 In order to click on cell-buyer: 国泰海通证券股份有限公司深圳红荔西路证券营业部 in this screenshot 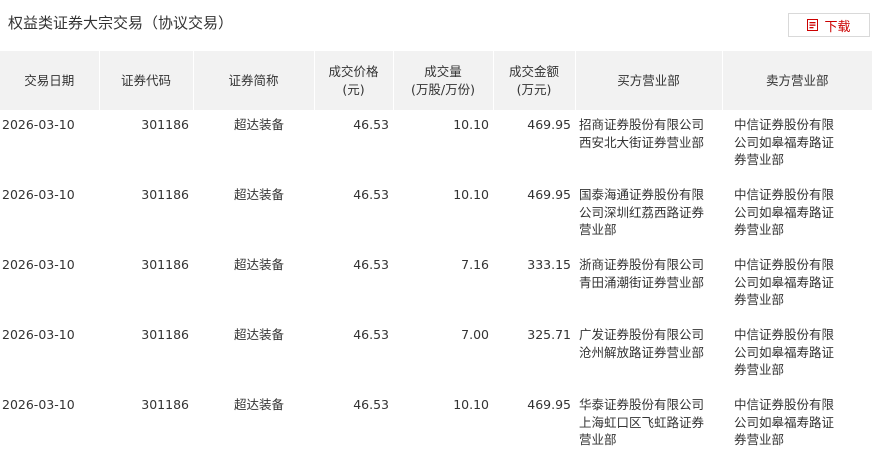, I will do `click(642, 212)`.